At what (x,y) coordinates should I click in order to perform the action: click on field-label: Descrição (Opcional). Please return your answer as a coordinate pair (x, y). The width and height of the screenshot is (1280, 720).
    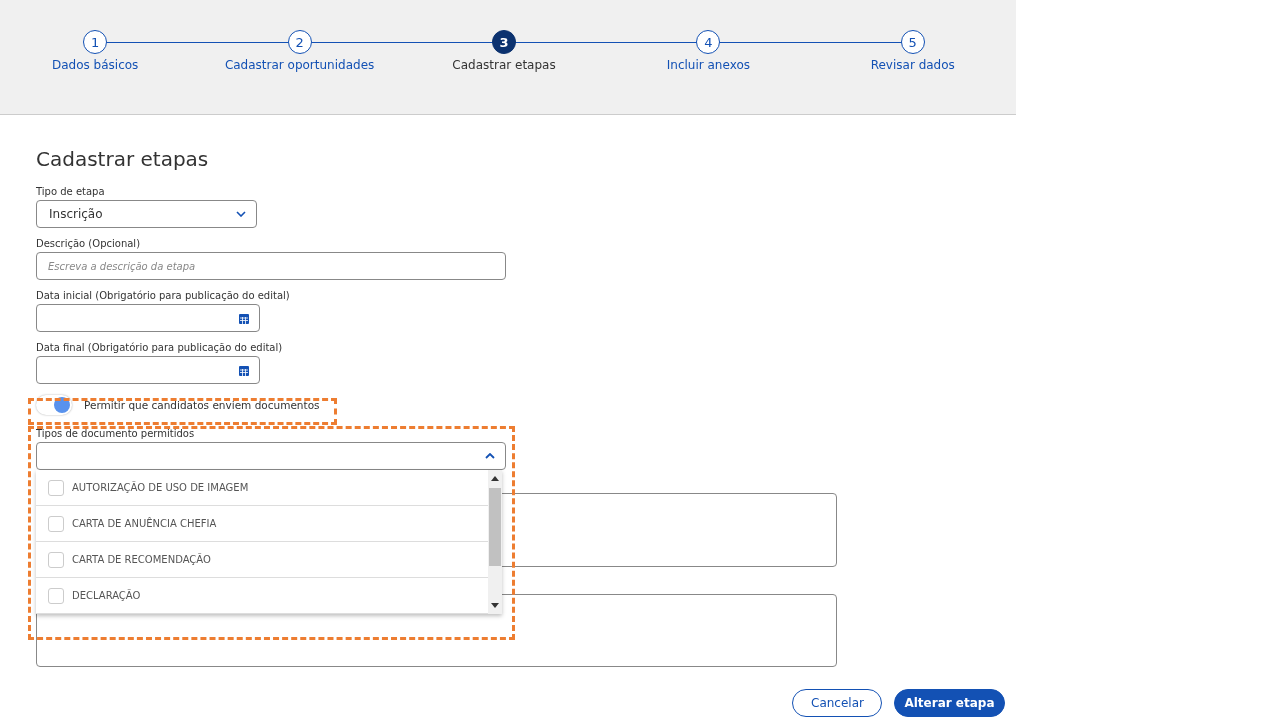
    Looking at the image, I should click on (88, 243).